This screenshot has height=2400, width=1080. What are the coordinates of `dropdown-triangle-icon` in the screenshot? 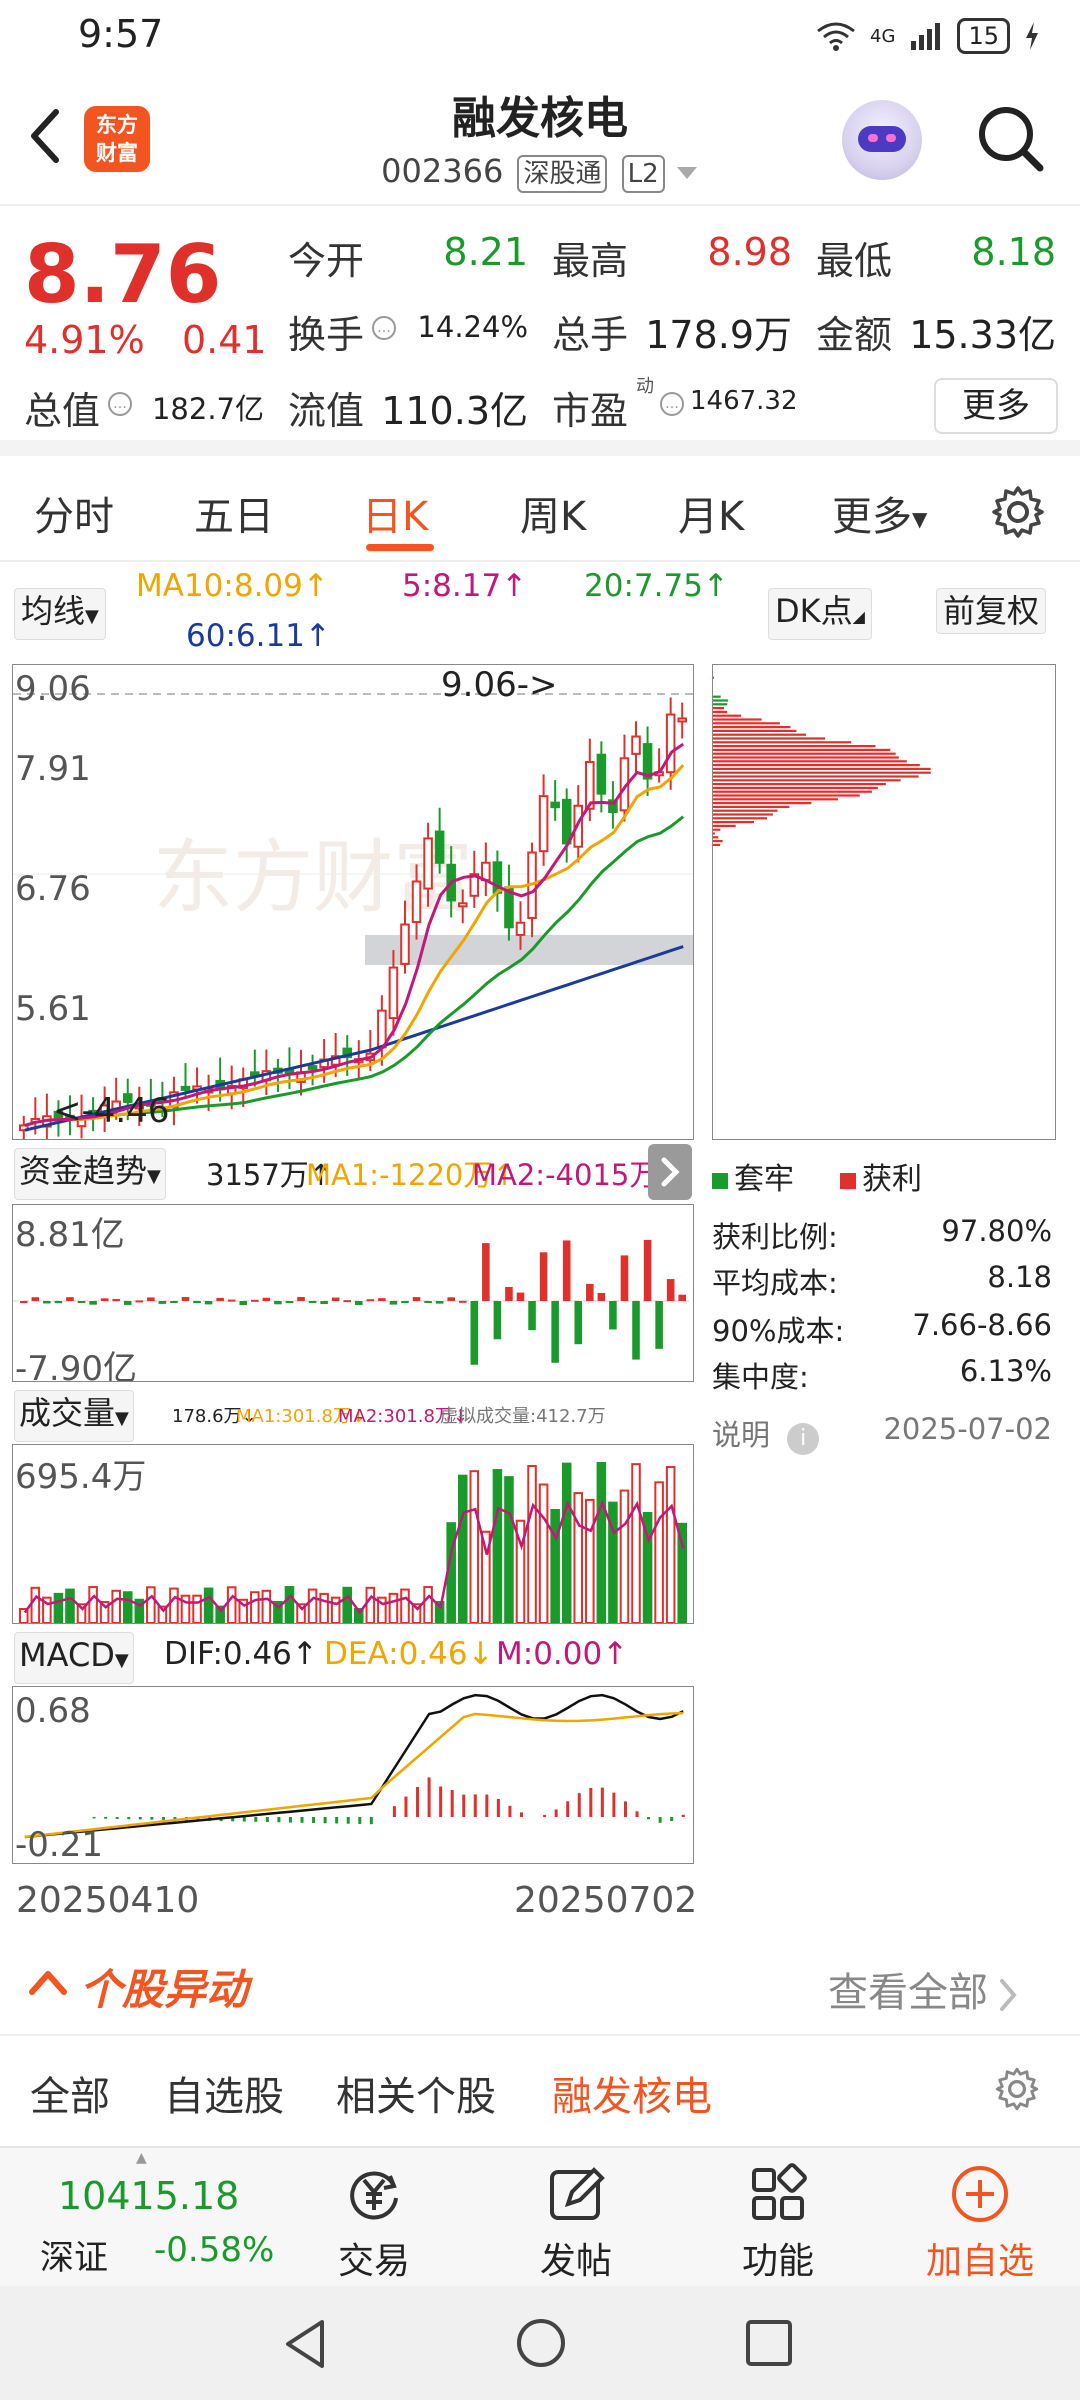 It's located at (687, 173).